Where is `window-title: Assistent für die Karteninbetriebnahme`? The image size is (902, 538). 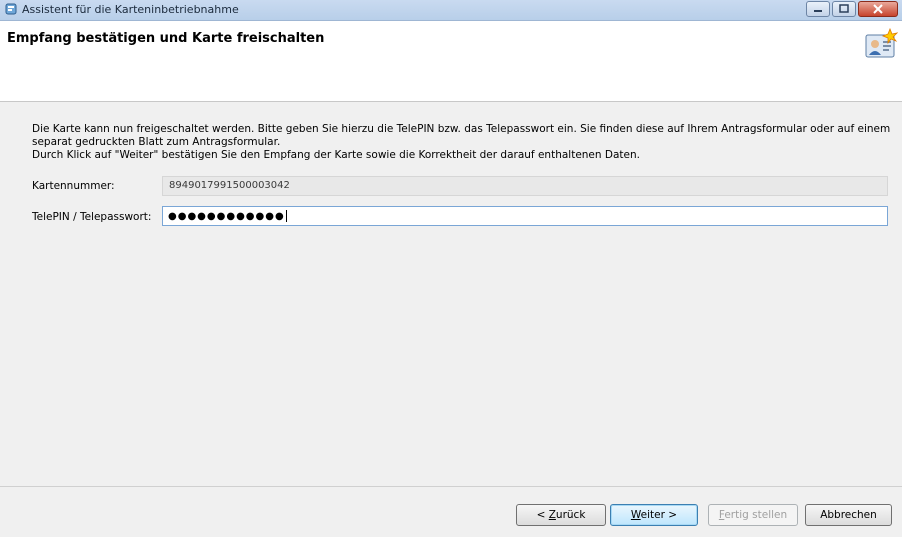 window-title: Assistent für die Karteninbetriebnahme is located at coordinates (130, 9).